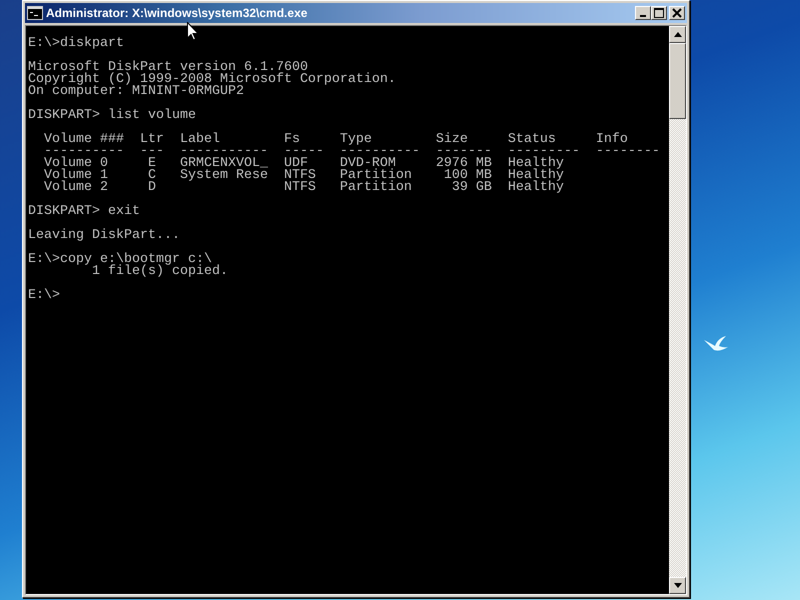  I want to click on close-button, so click(677, 13).